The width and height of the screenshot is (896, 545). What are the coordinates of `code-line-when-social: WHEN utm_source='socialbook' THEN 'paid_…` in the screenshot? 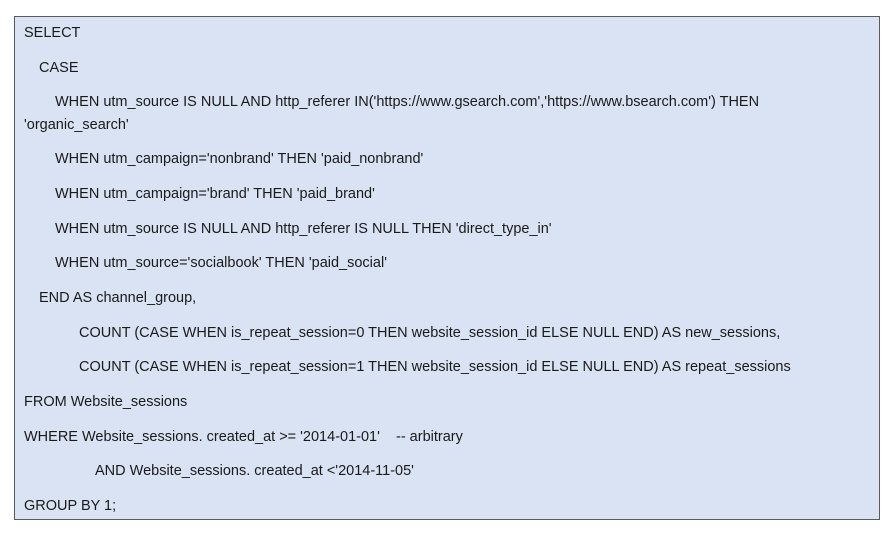 It's located at (221, 263).